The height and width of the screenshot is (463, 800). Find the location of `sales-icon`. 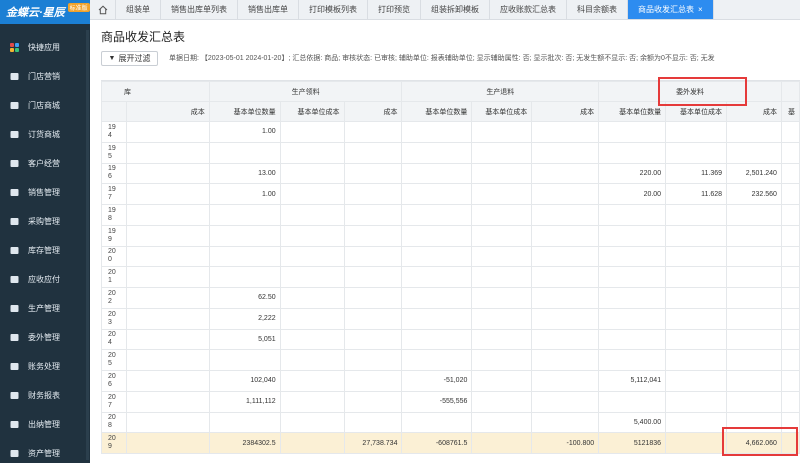

sales-icon is located at coordinates (14, 192).